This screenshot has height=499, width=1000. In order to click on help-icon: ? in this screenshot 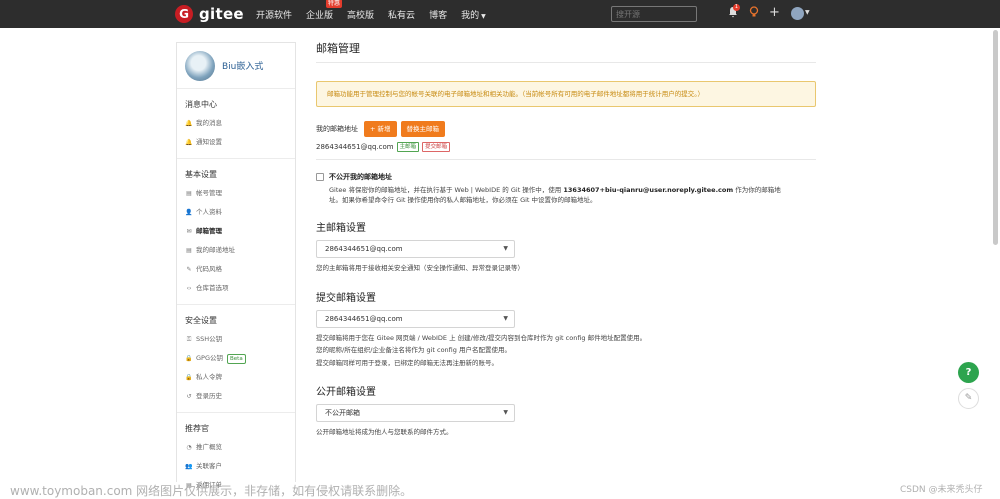, I will do `click(968, 372)`.